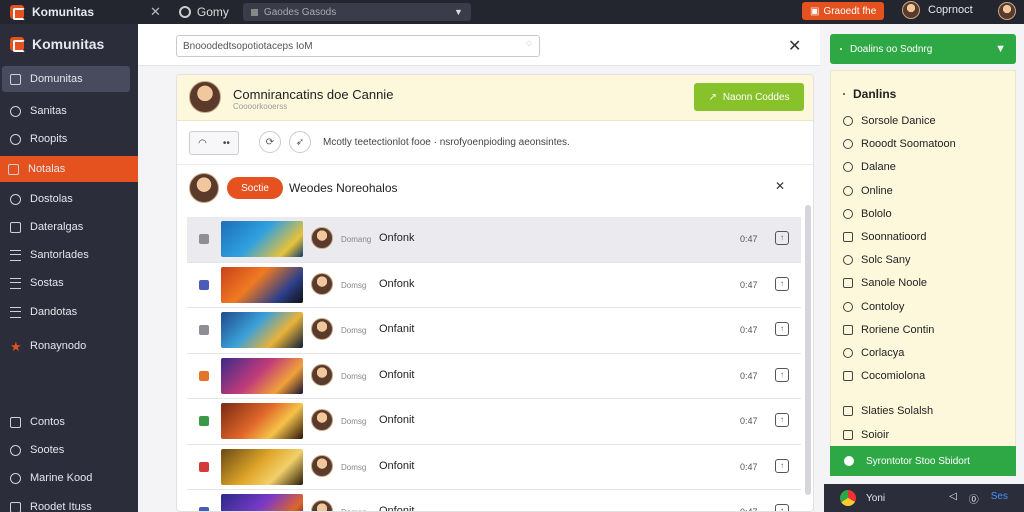 The height and width of the screenshot is (512, 1024). I want to click on online-list-item: Roriene Contin, so click(888, 330).